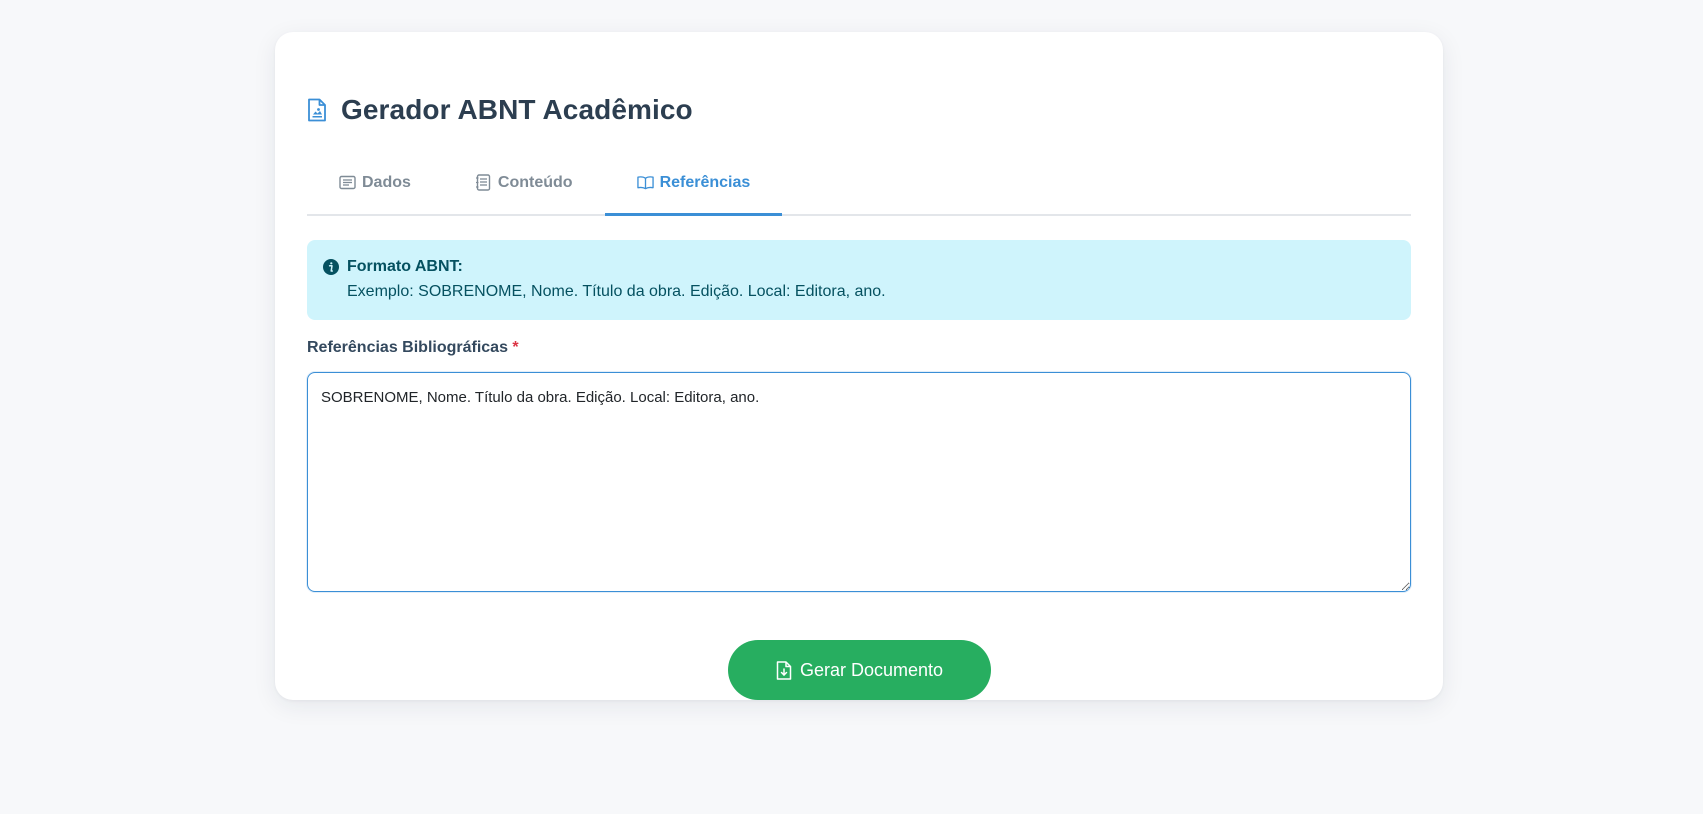  Describe the element at coordinates (347, 182) in the screenshot. I see `list-icon` at that location.